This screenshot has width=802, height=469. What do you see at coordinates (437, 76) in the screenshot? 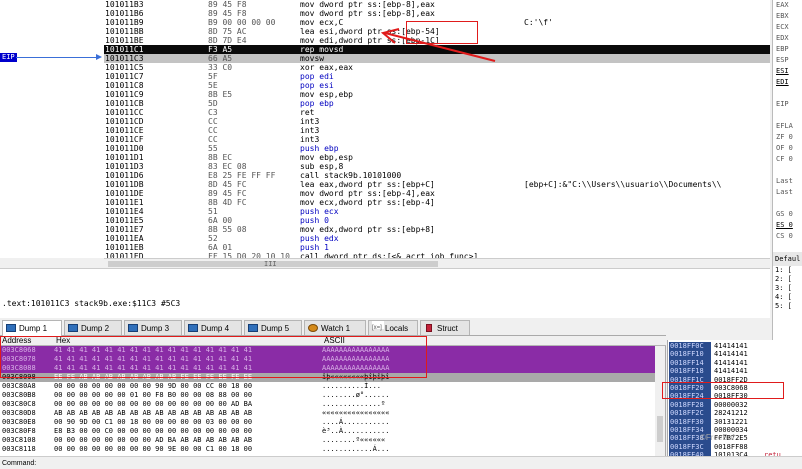
I see `disasm-row: 101011C7 5F pop edi` at bounding box center [437, 76].